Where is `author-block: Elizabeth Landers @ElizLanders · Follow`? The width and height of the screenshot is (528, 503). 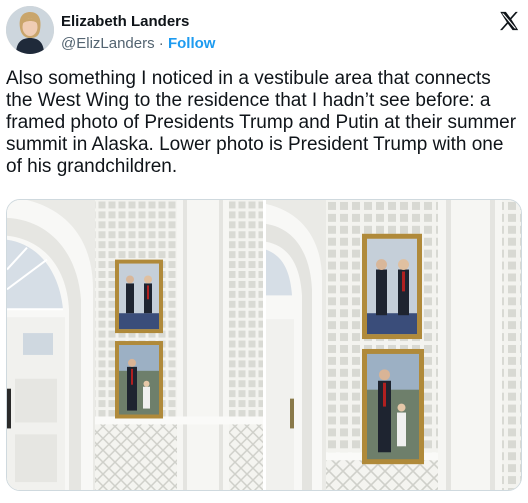 author-block: Elizabeth Landers @ElizLanders · Follow is located at coordinates (138, 33).